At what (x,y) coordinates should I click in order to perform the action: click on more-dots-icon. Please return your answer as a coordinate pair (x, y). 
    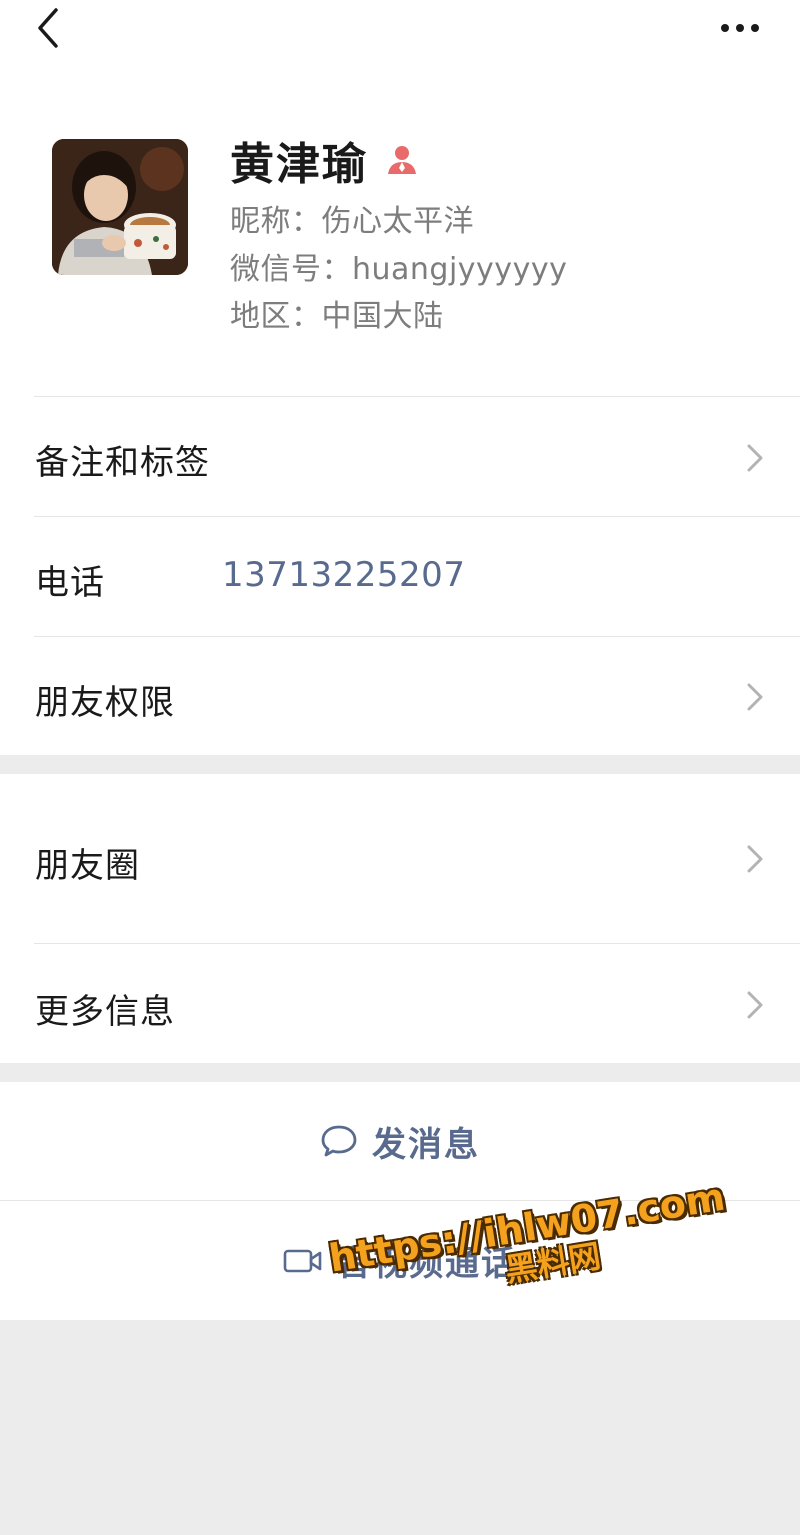
    Looking at the image, I should click on (740, 28).